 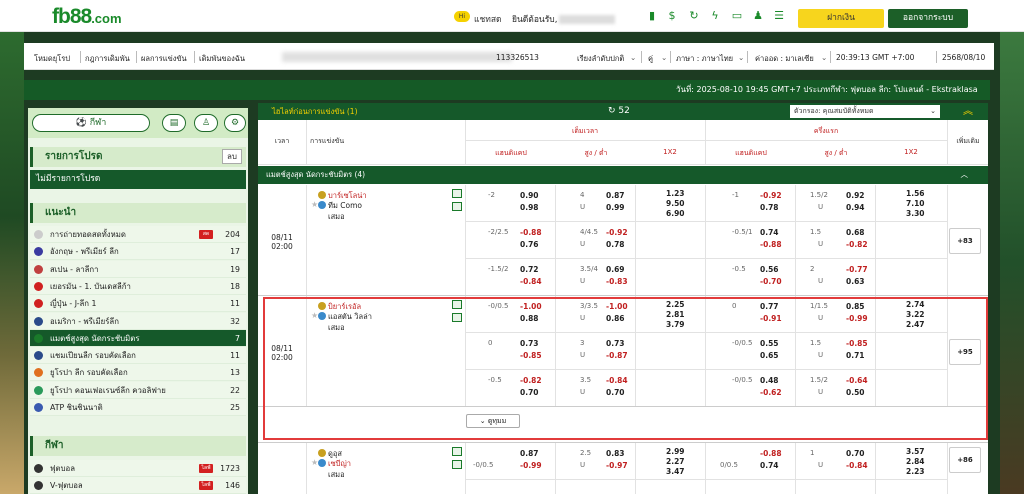 What do you see at coordinates (857, 269) in the screenshot?
I see `odds-over-ht: -0.77` at bounding box center [857, 269].